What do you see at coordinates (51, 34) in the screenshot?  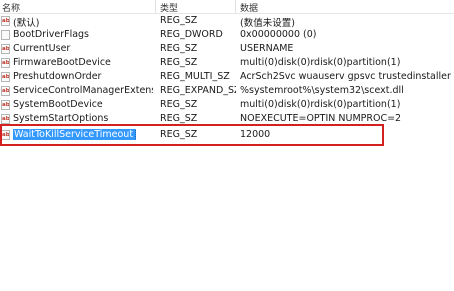 I see `value-name: BootDriverFlags` at bounding box center [51, 34].